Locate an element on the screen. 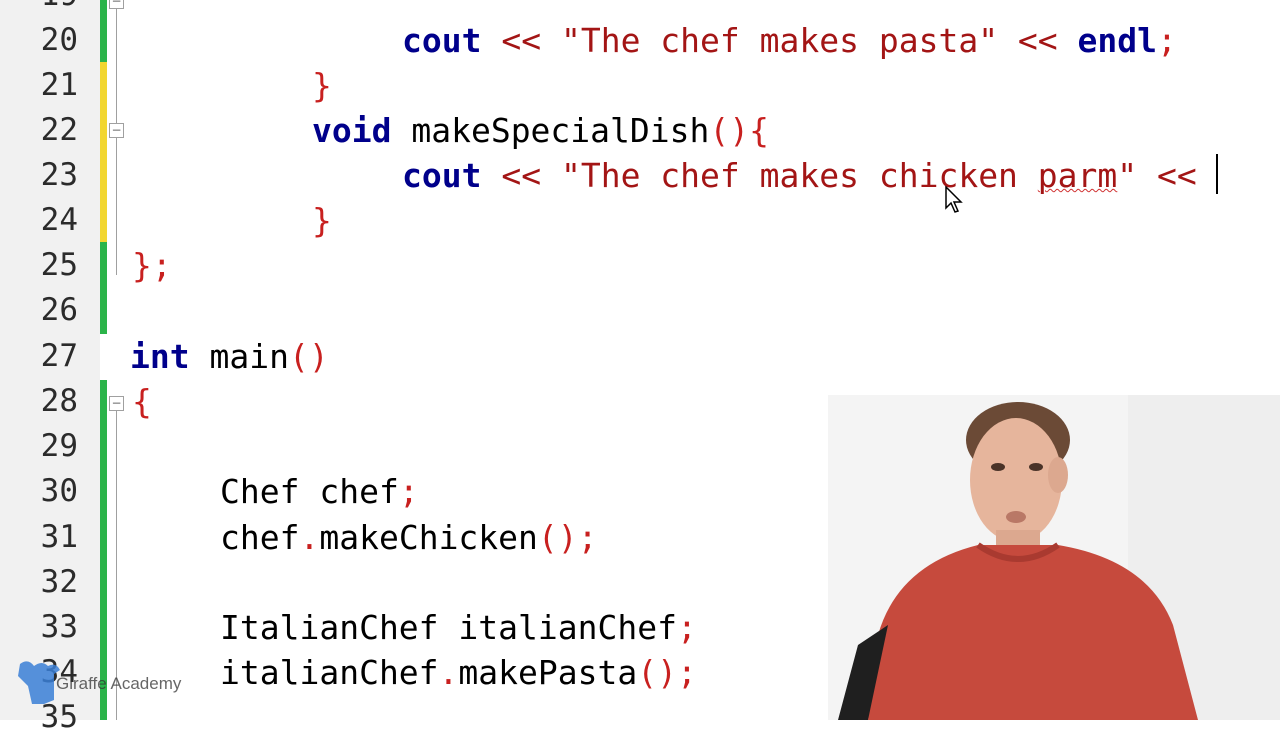 The width and height of the screenshot is (1280, 740). line-number: 21 is located at coordinates (59, 85).